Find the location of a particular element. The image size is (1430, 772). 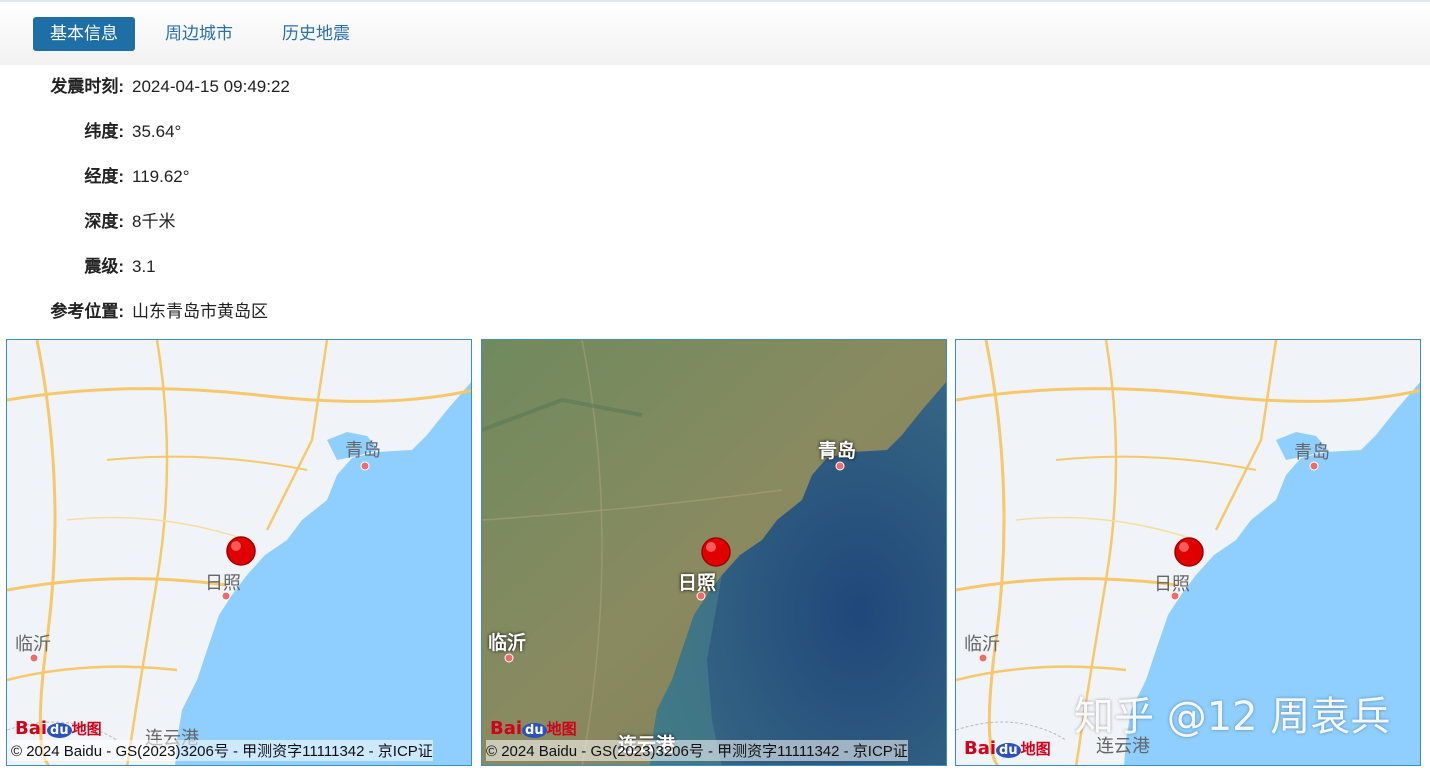

info-row-time: 发震时刻: 2024-04-15 09:49:22 is located at coordinates (145, 87).